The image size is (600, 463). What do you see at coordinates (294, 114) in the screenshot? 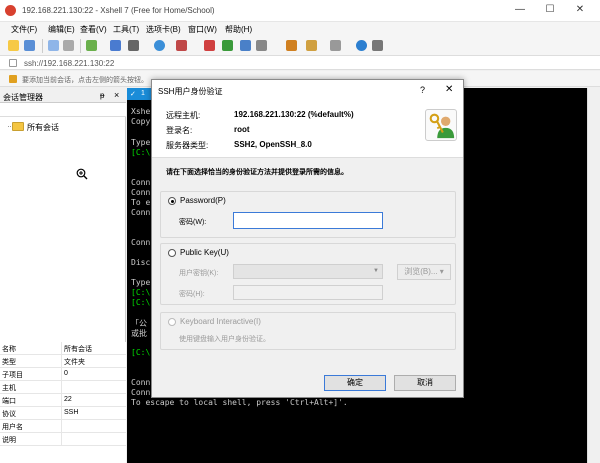
I see `remote-host-value: 192.168.221.130:22 (%default%)` at bounding box center [294, 114].